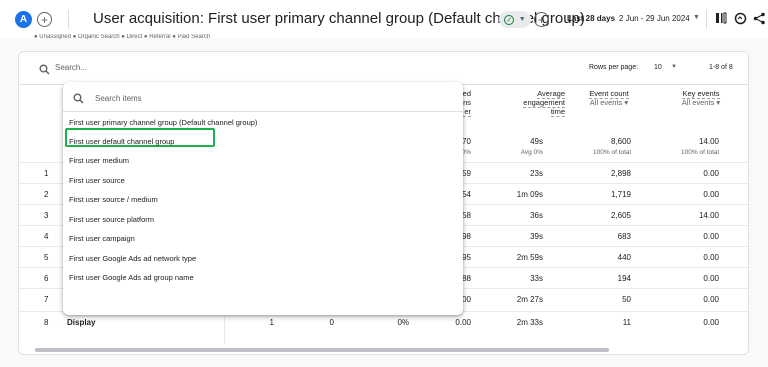 This screenshot has width=768, height=367. Describe the element at coordinates (529, 194) in the screenshot. I see `row-avg-engagement: 1m 09s` at that location.